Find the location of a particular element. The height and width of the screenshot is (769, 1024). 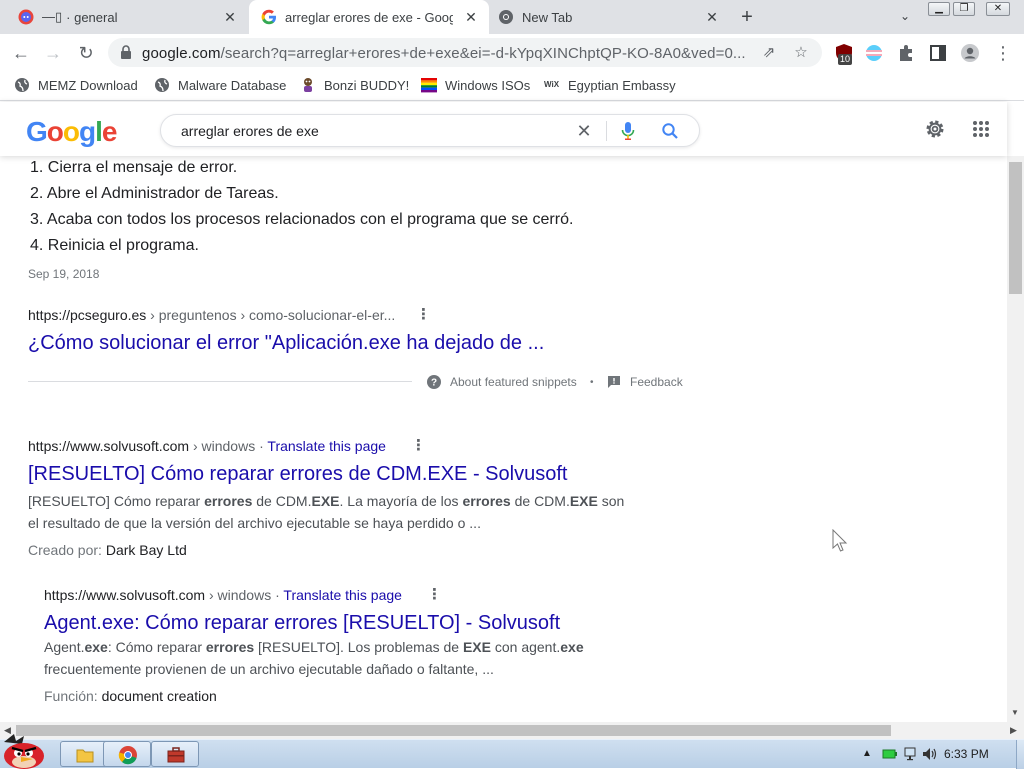

tab-speaker-icon: —▯ is located at coordinates (52, 16).